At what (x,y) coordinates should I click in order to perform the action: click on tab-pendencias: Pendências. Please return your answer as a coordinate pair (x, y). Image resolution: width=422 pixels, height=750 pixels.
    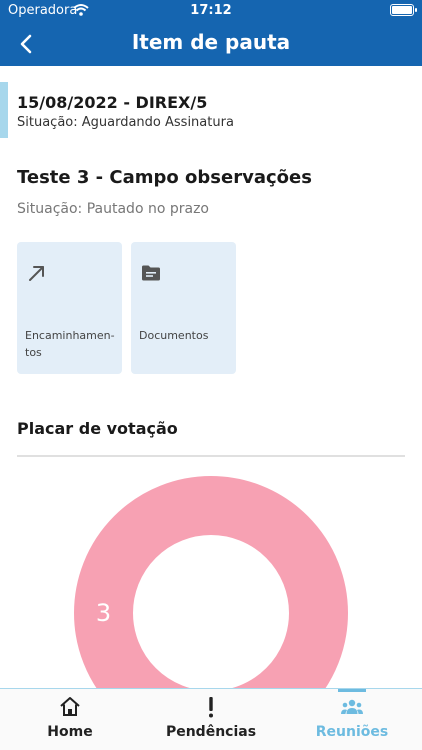
    Looking at the image, I should click on (211, 719).